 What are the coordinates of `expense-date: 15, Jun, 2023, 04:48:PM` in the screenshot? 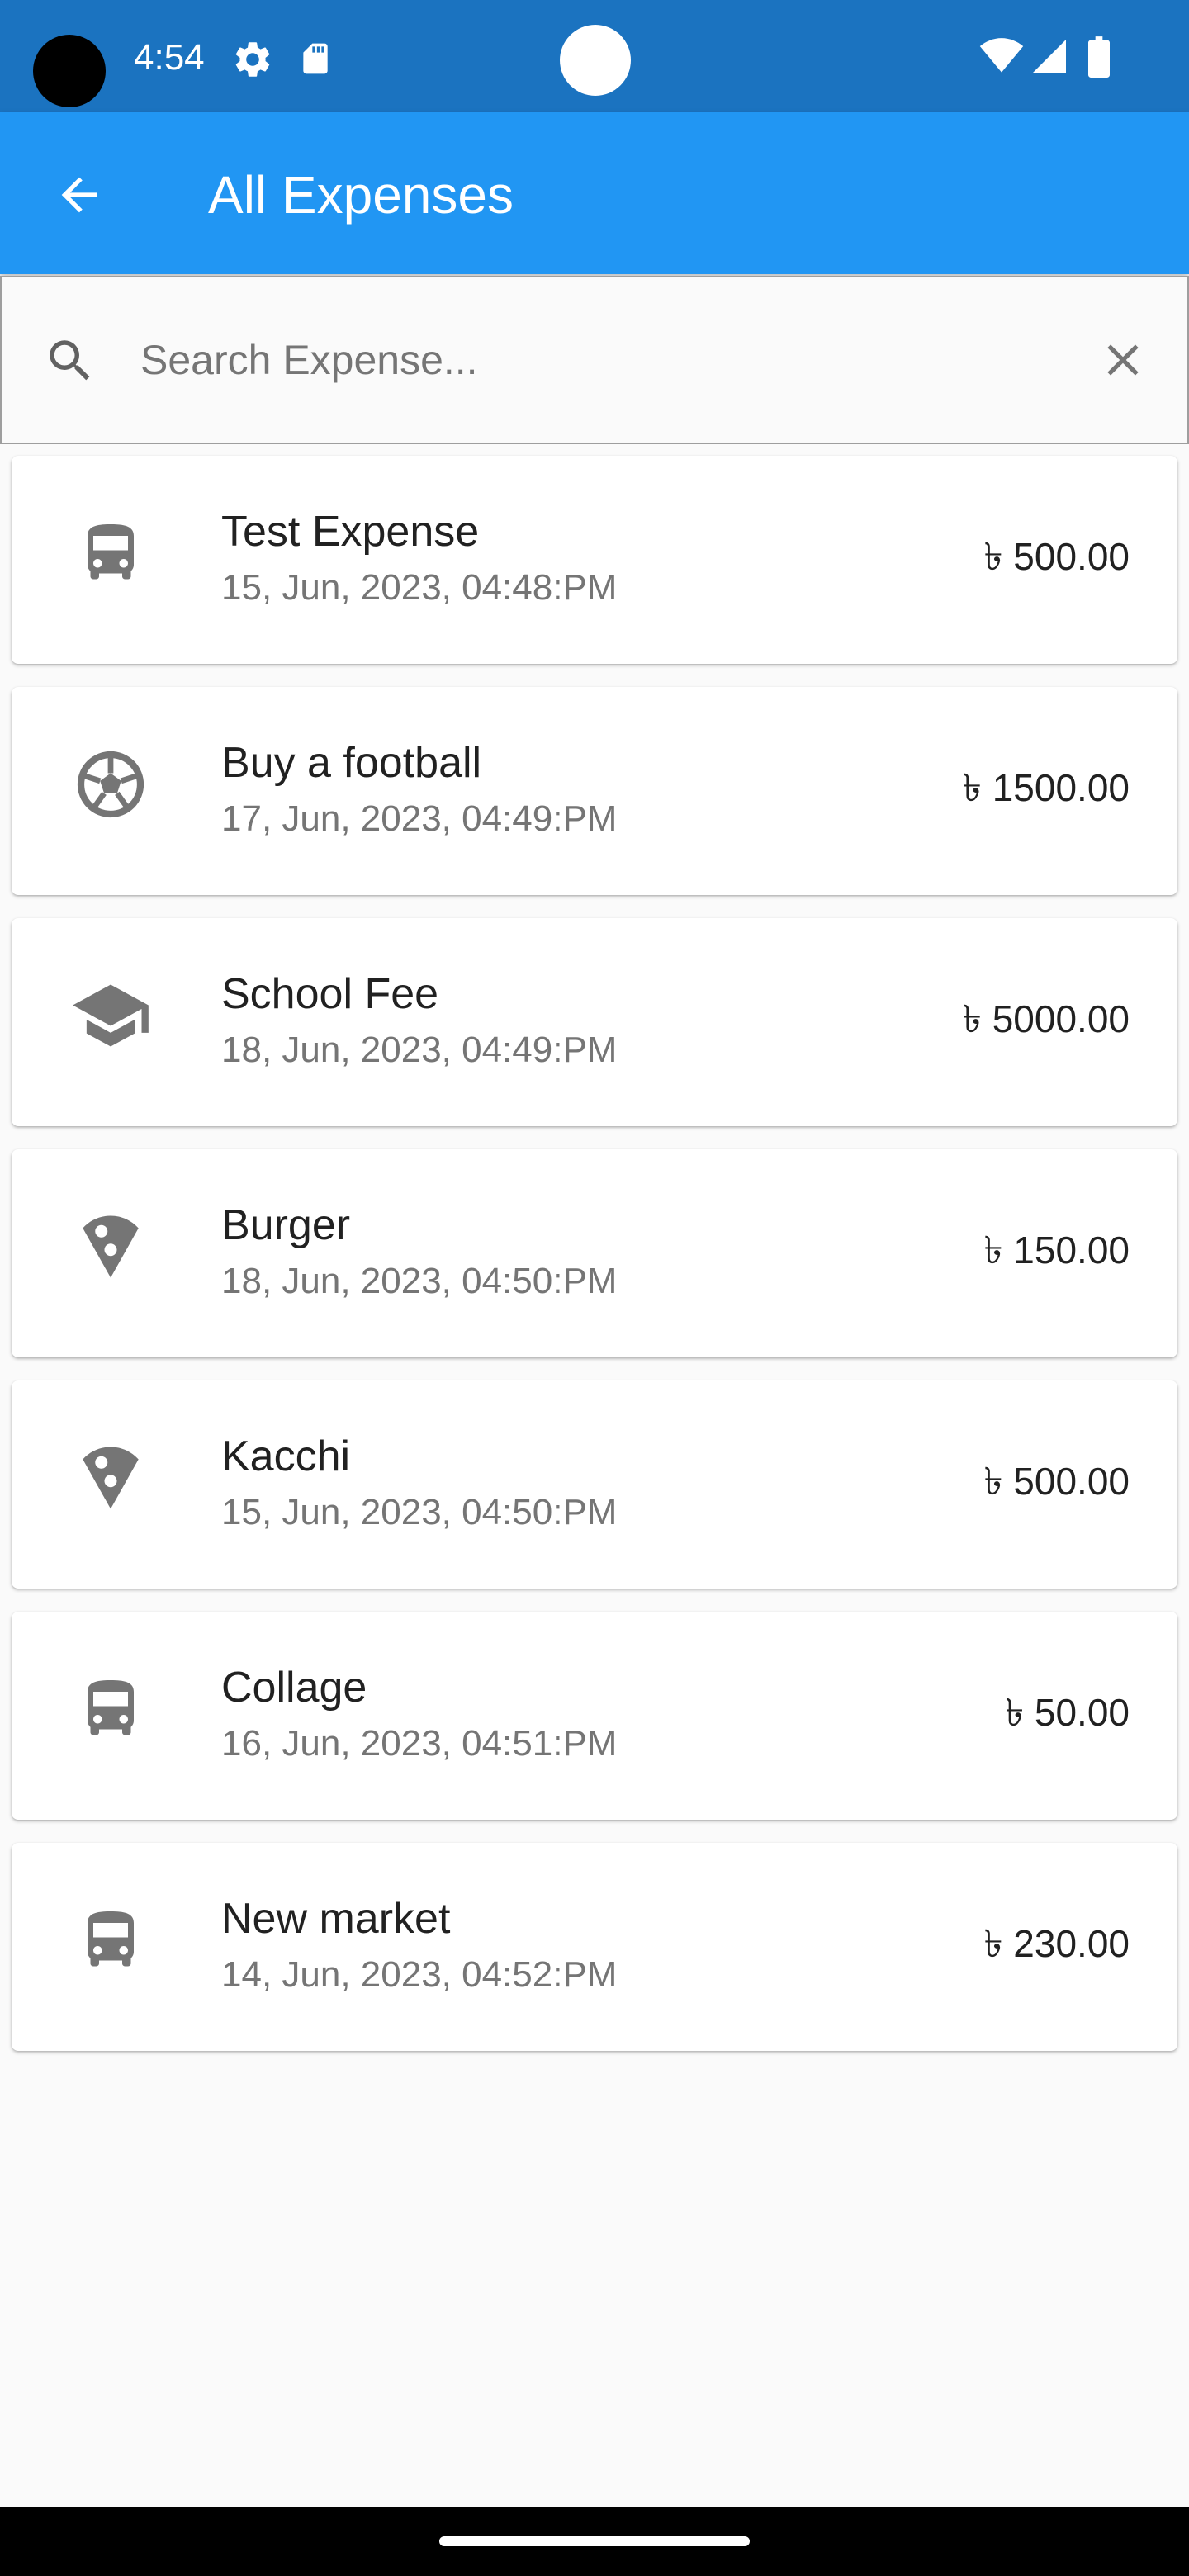 It's located at (419, 587).